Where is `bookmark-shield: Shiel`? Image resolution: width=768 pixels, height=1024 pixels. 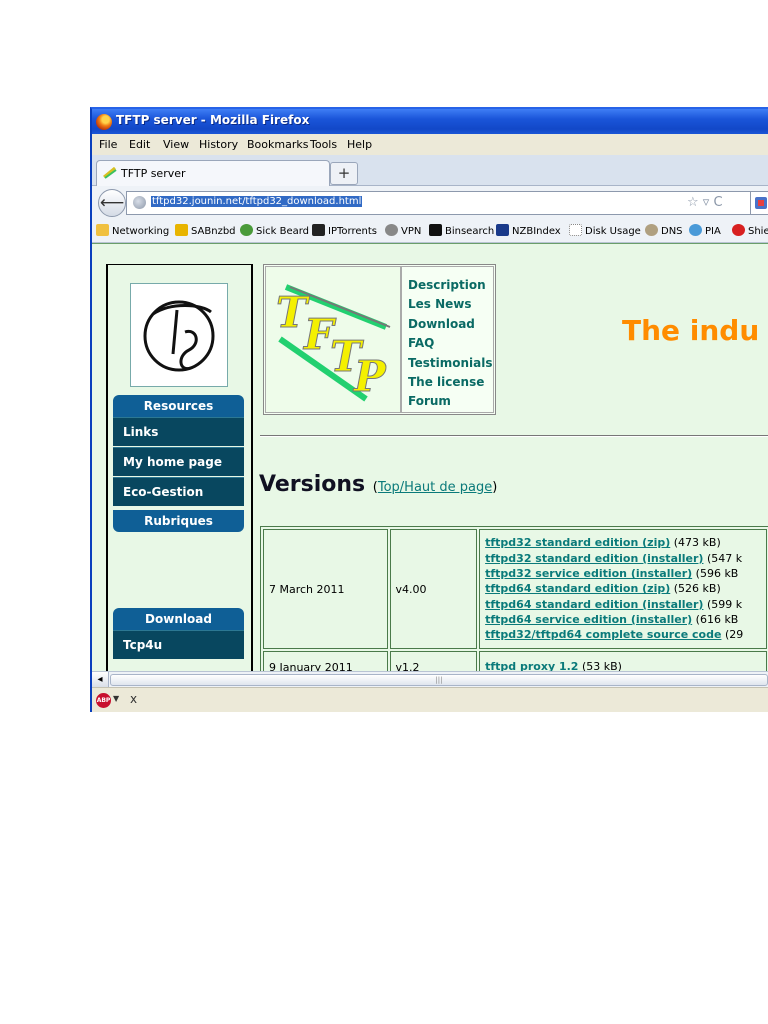 bookmark-shield: Shiel is located at coordinates (750, 230).